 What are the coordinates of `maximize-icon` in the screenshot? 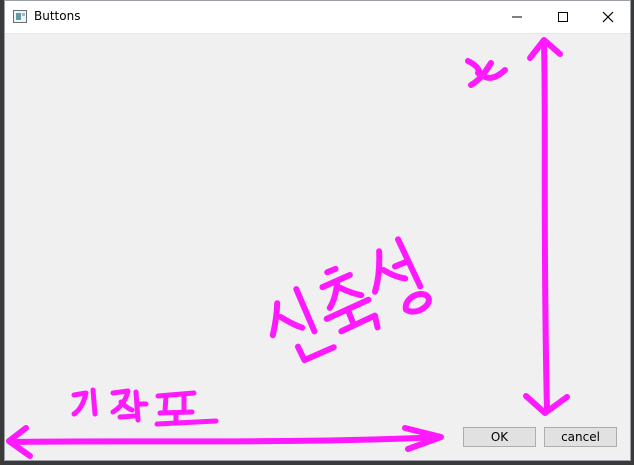 It's located at (563, 17).